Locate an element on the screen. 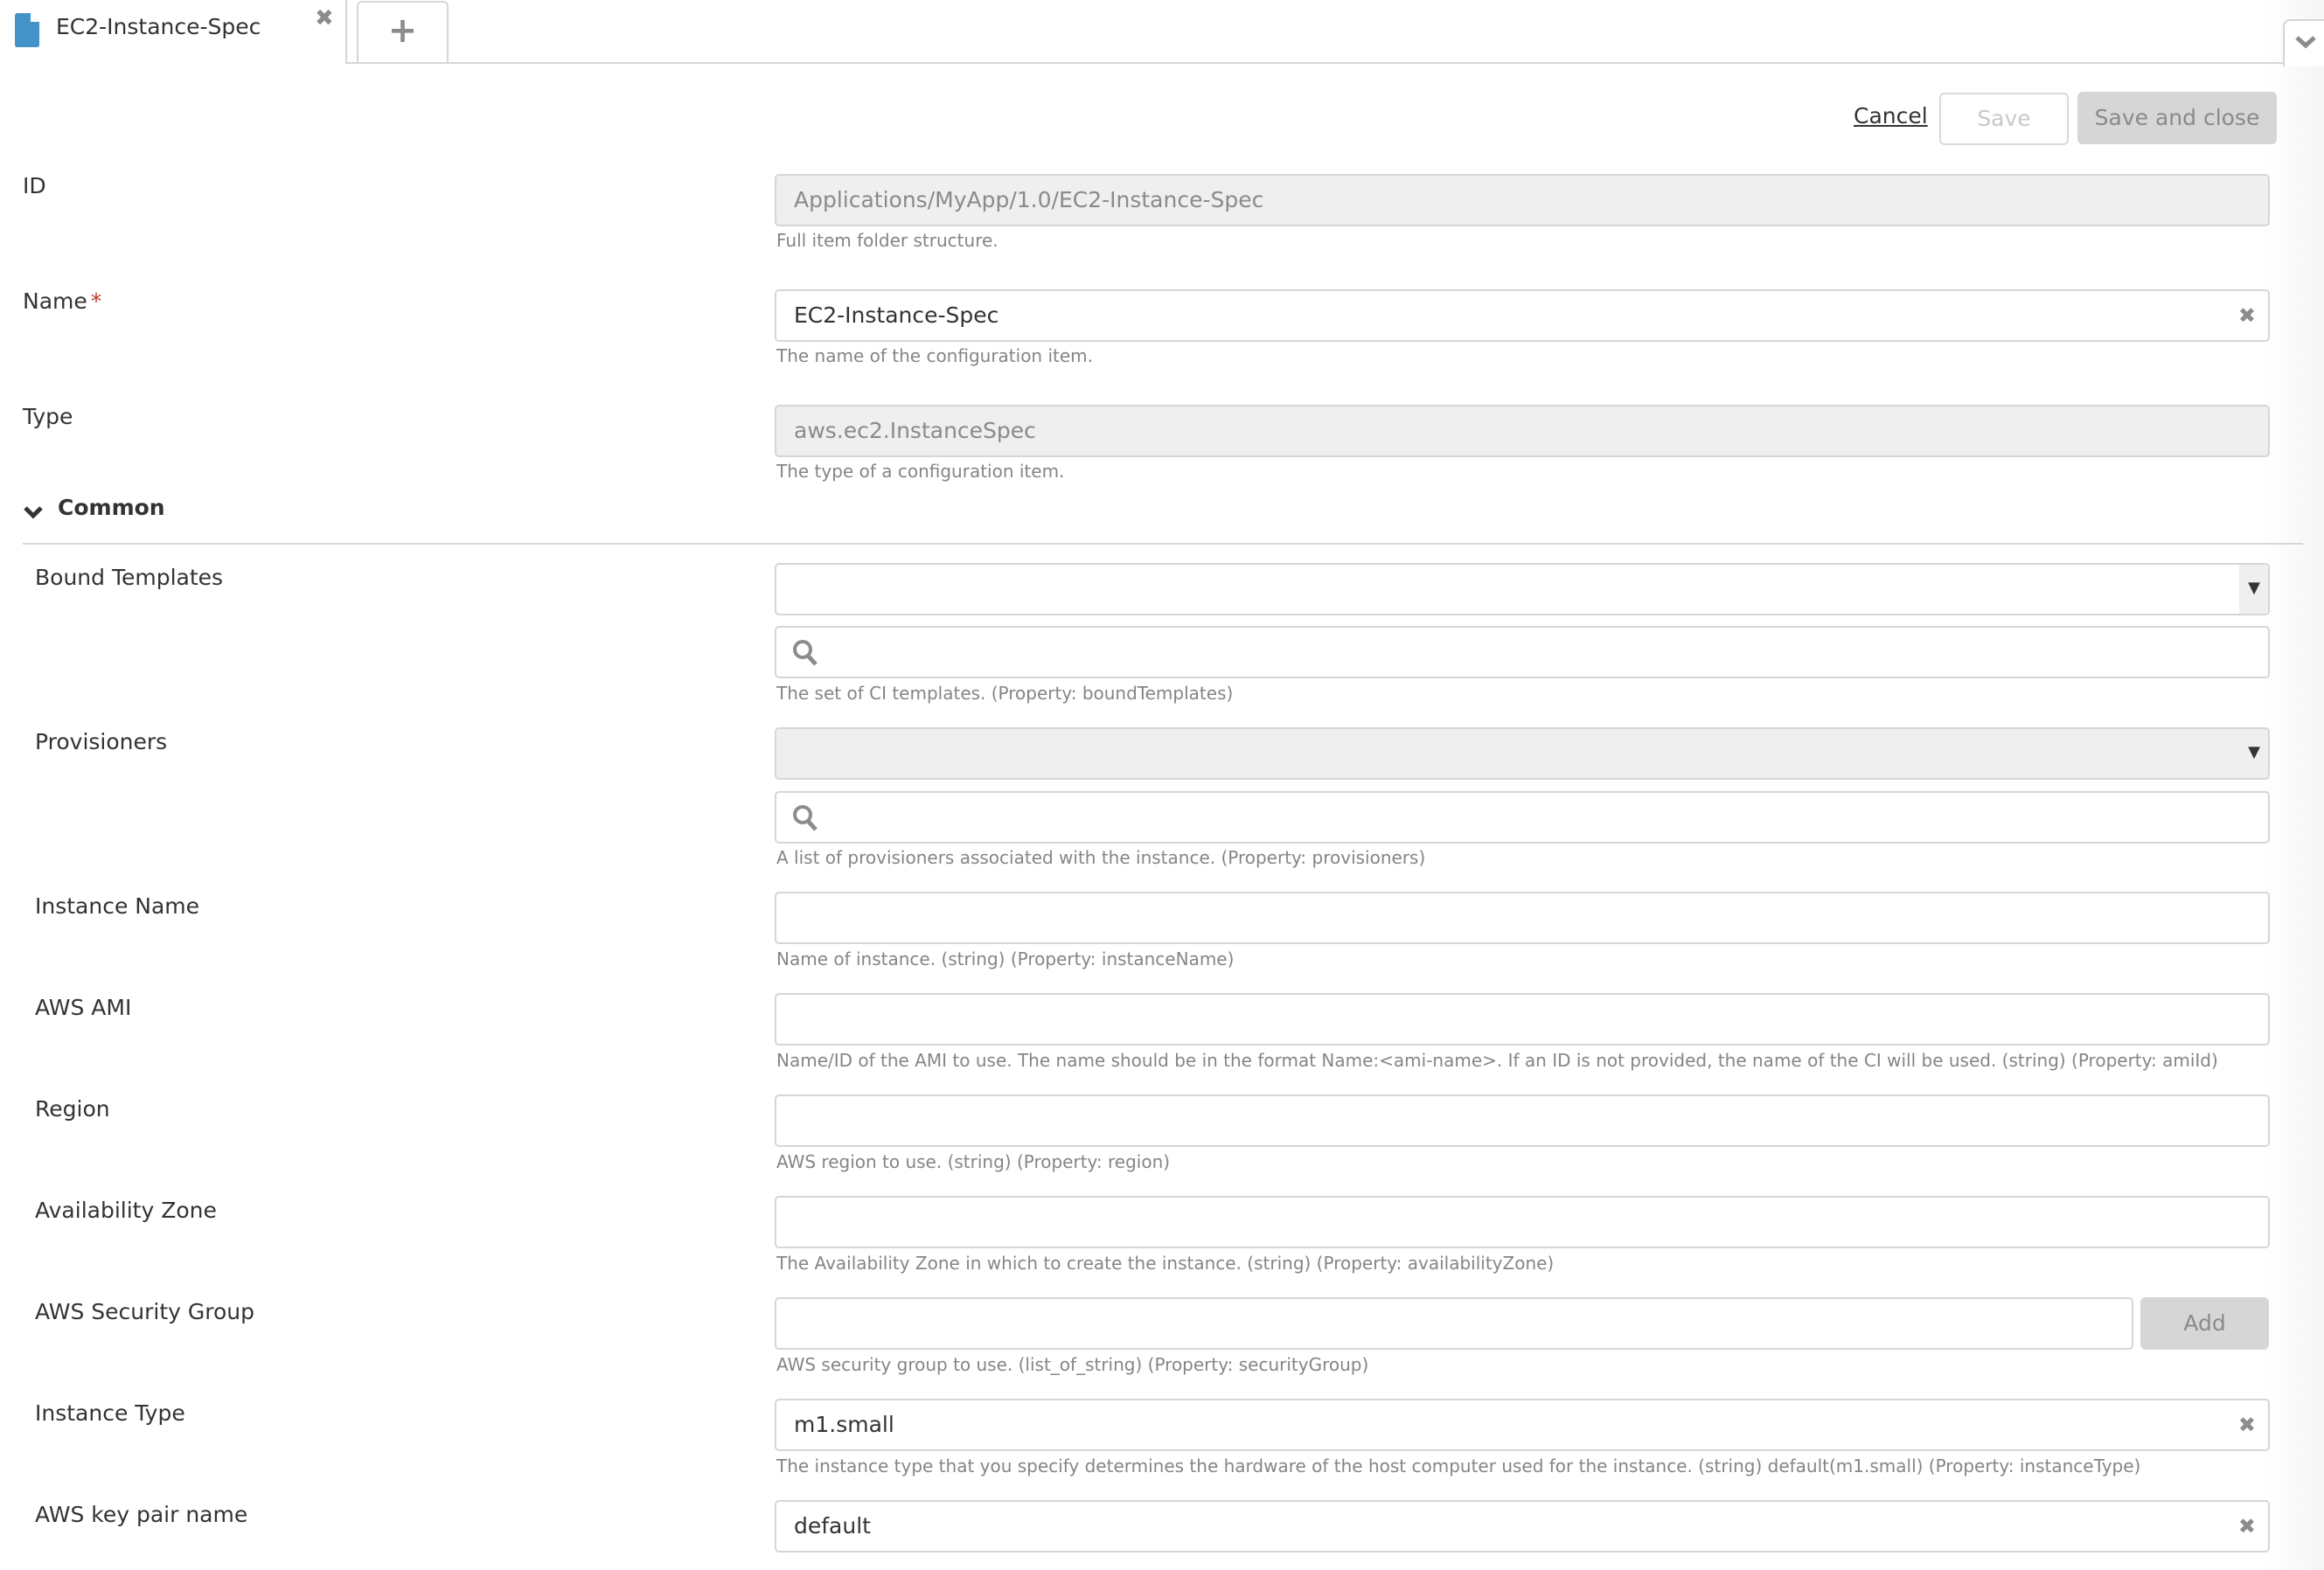 Image resolution: width=2324 pixels, height=1570 pixels. tab-menu-button is located at coordinates (2303, 42).